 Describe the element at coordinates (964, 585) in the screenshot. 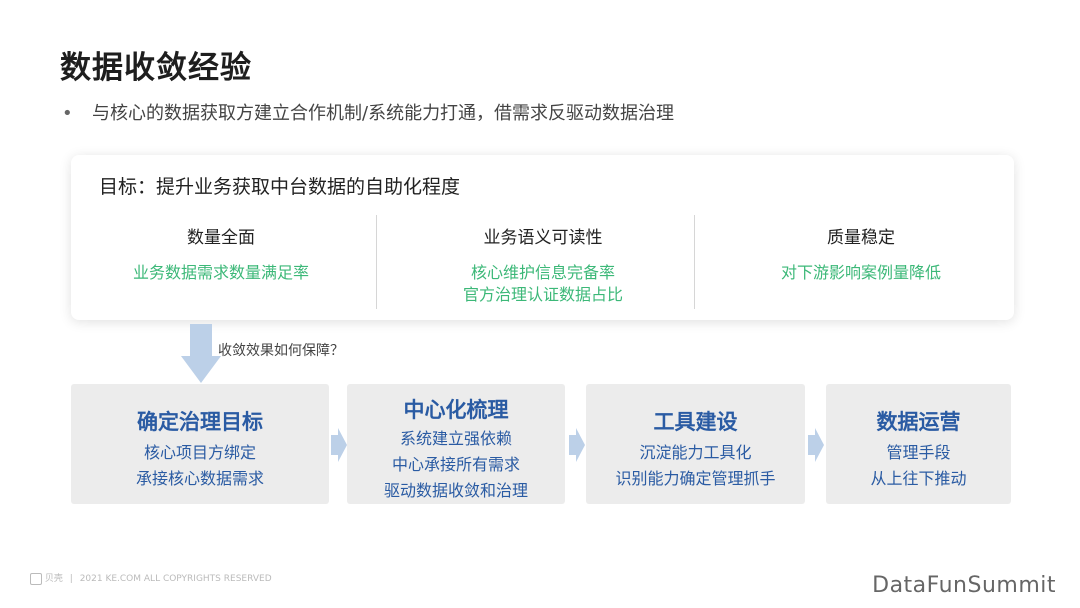

I see `brand-watermark: DataFunSummit` at that location.